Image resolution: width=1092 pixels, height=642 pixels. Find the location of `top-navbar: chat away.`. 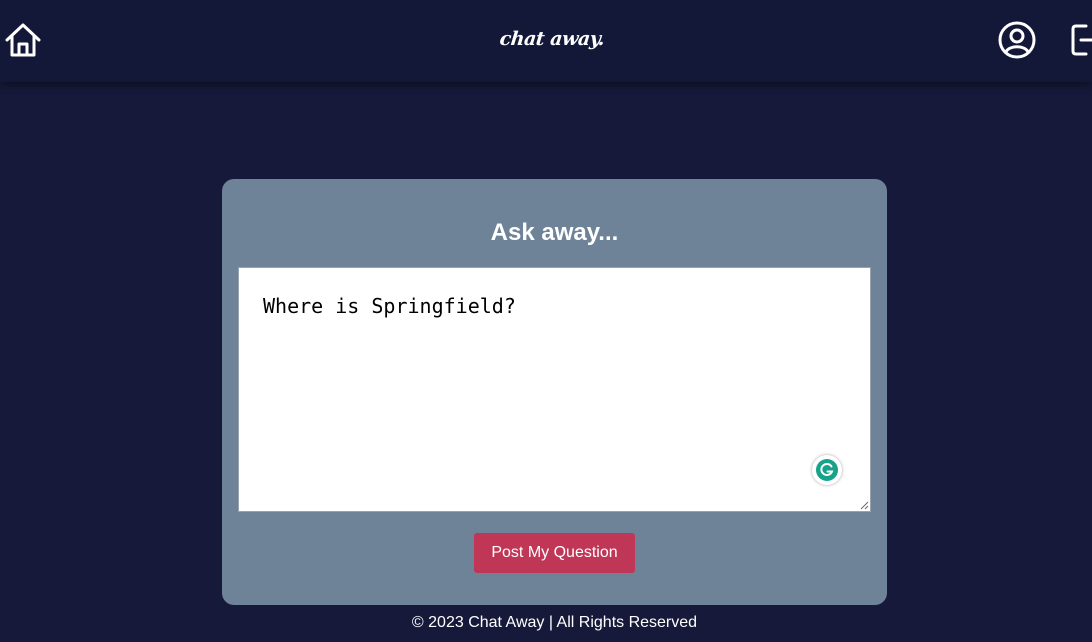

top-navbar: chat away. is located at coordinates (546, 41).